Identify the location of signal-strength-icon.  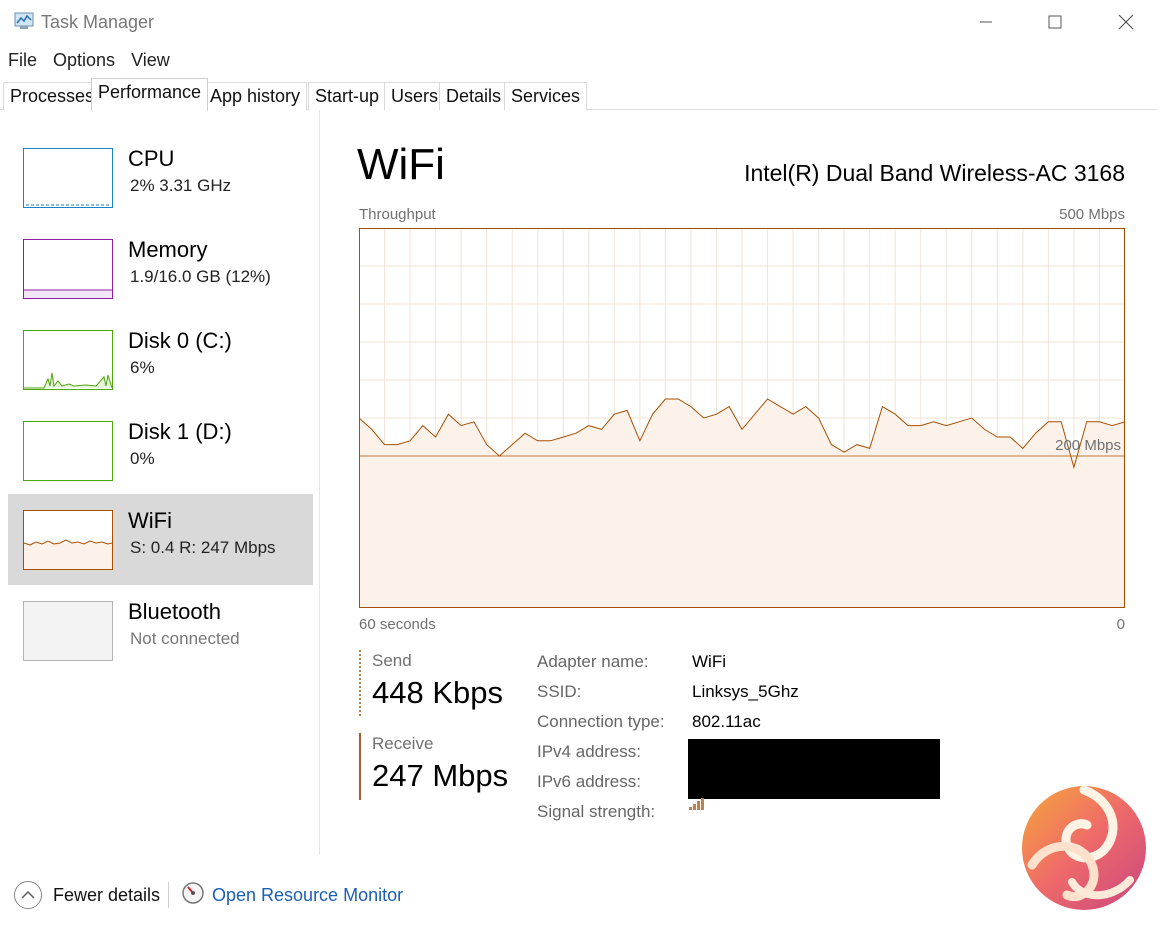
(697, 803).